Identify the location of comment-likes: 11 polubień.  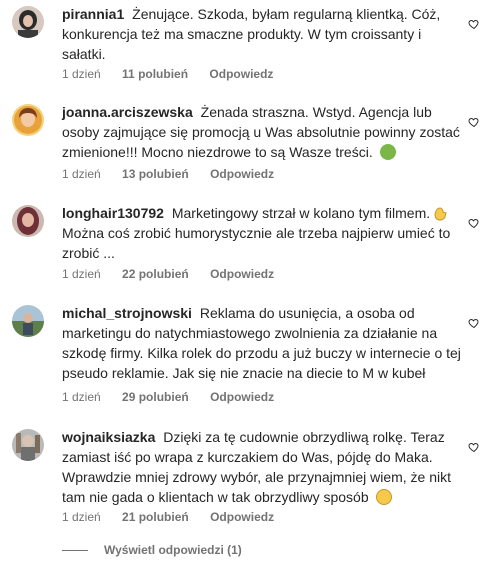
(155, 74).